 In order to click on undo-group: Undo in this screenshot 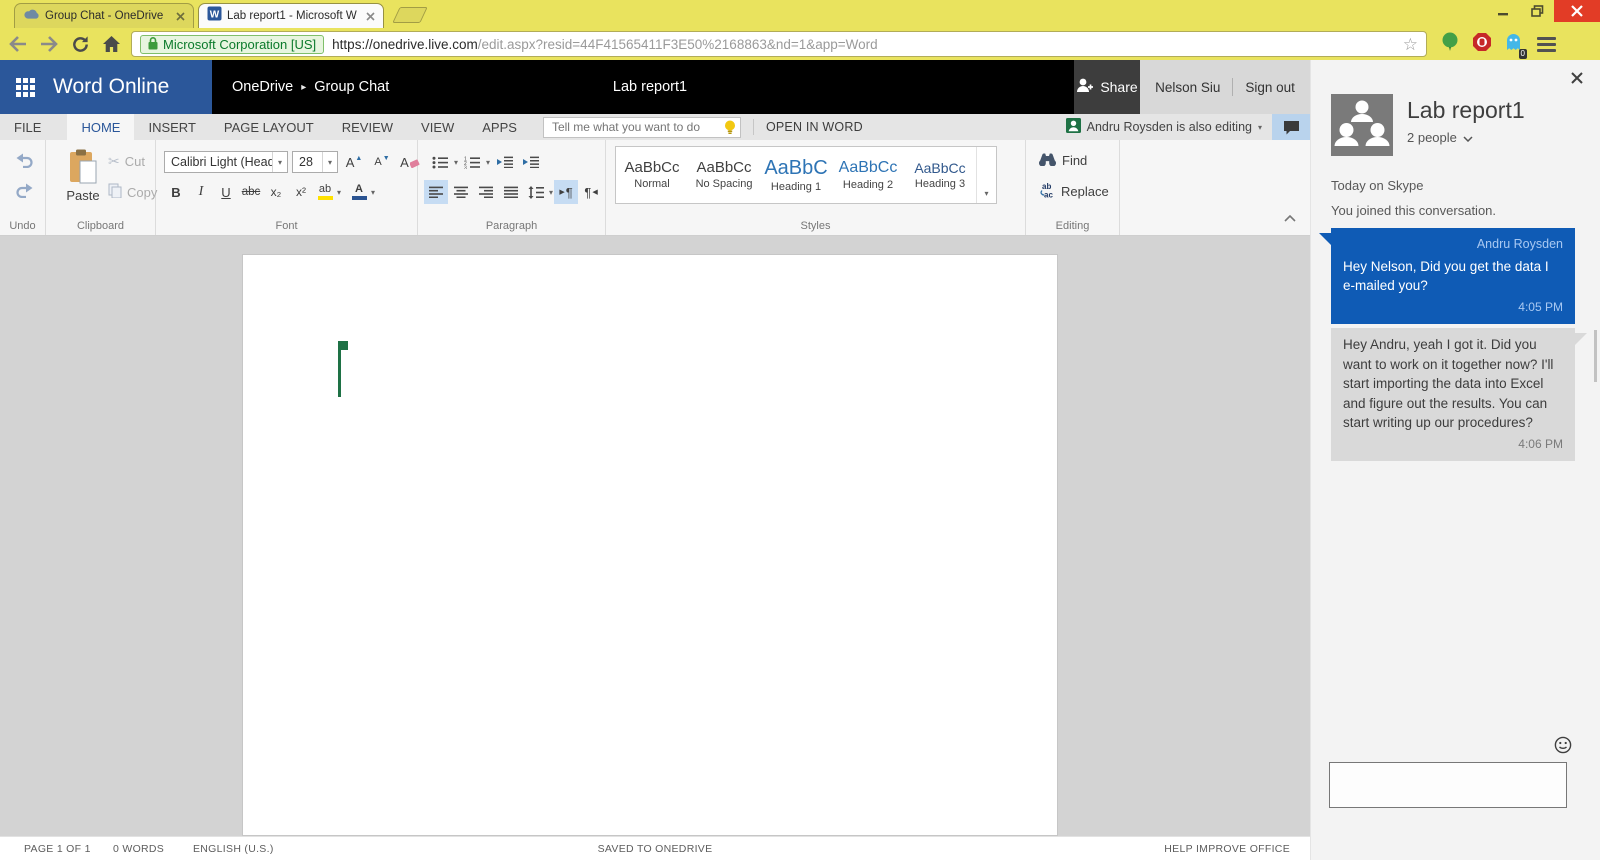, I will do `click(23, 187)`.